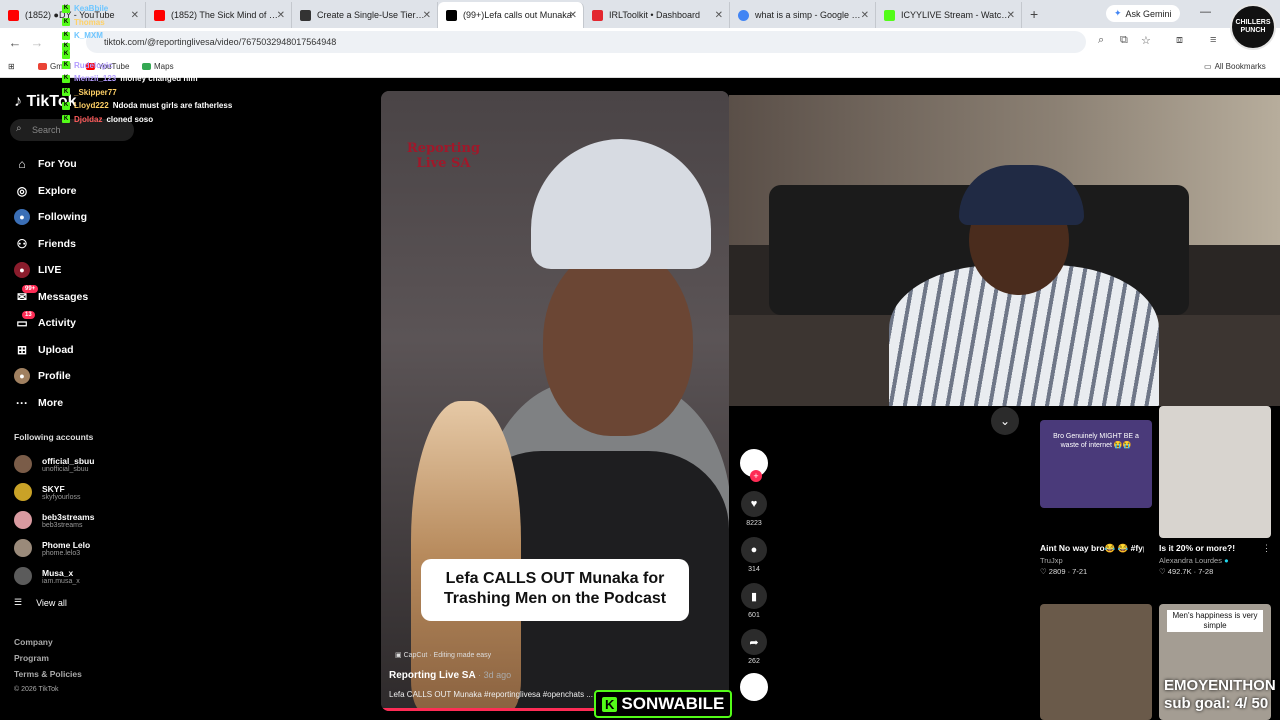  I want to click on save-action: ▮ 601, so click(754, 601).